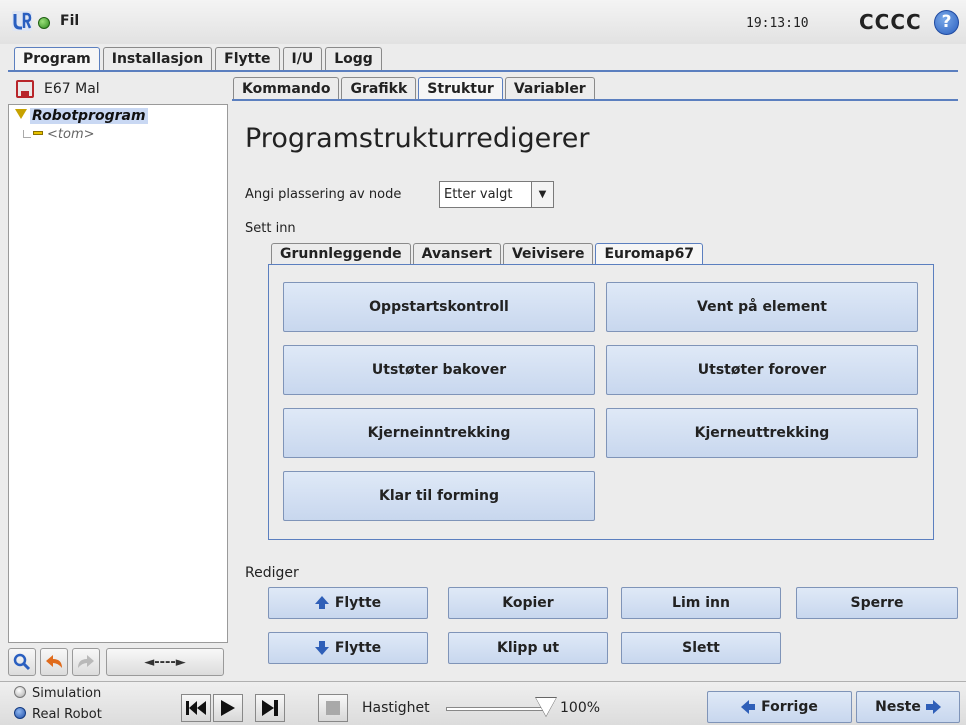  I want to click on move-up-button: Flytte, so click(348, 603).